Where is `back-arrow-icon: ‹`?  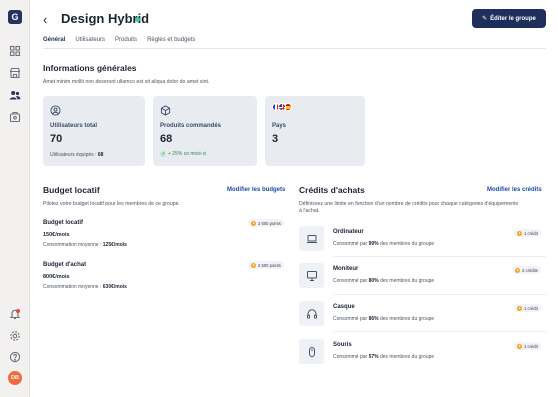 back-arrow-icon: ‹ is located at coordinates (45, 19).